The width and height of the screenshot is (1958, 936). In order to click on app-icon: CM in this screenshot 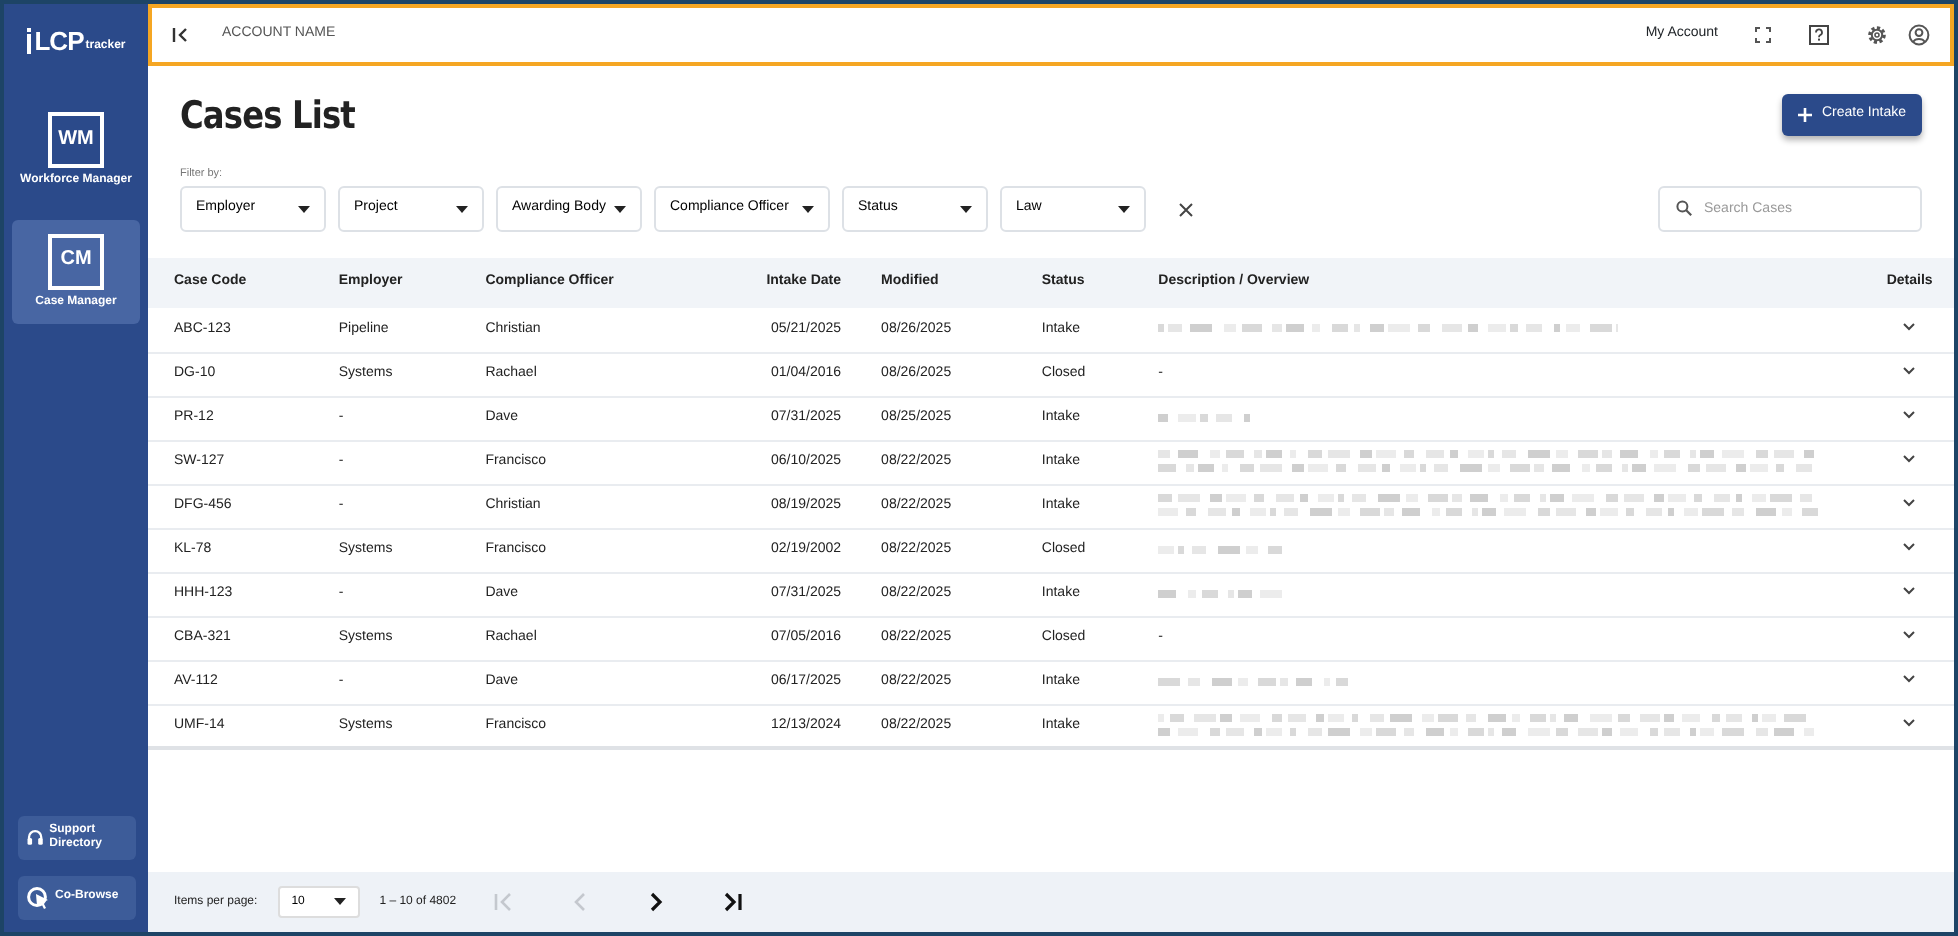, I will do `click(76, 261)`.